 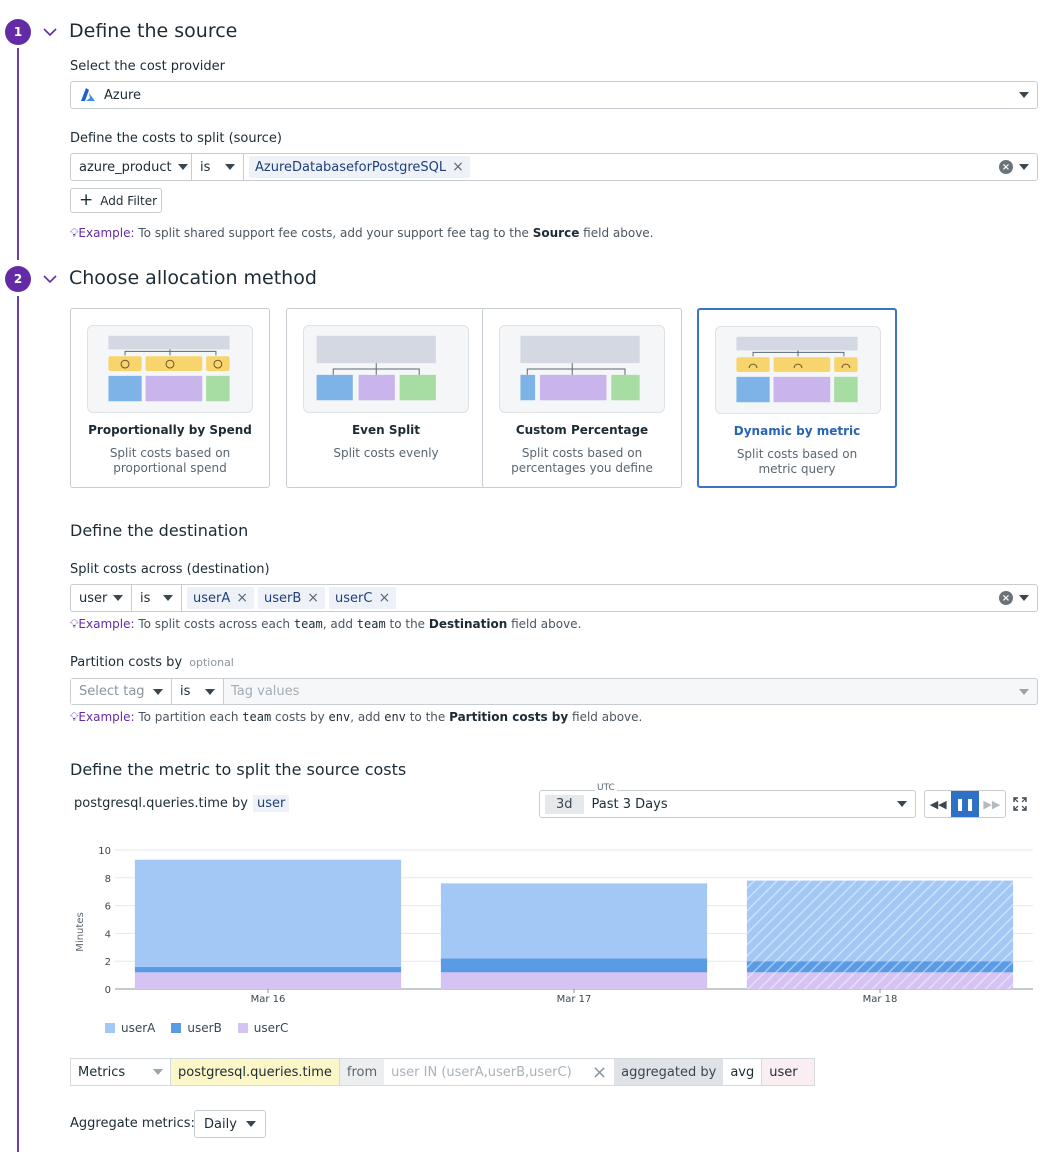 I want to click on partition-tag-placeholder: Select tag, so click(x=112, y=691).